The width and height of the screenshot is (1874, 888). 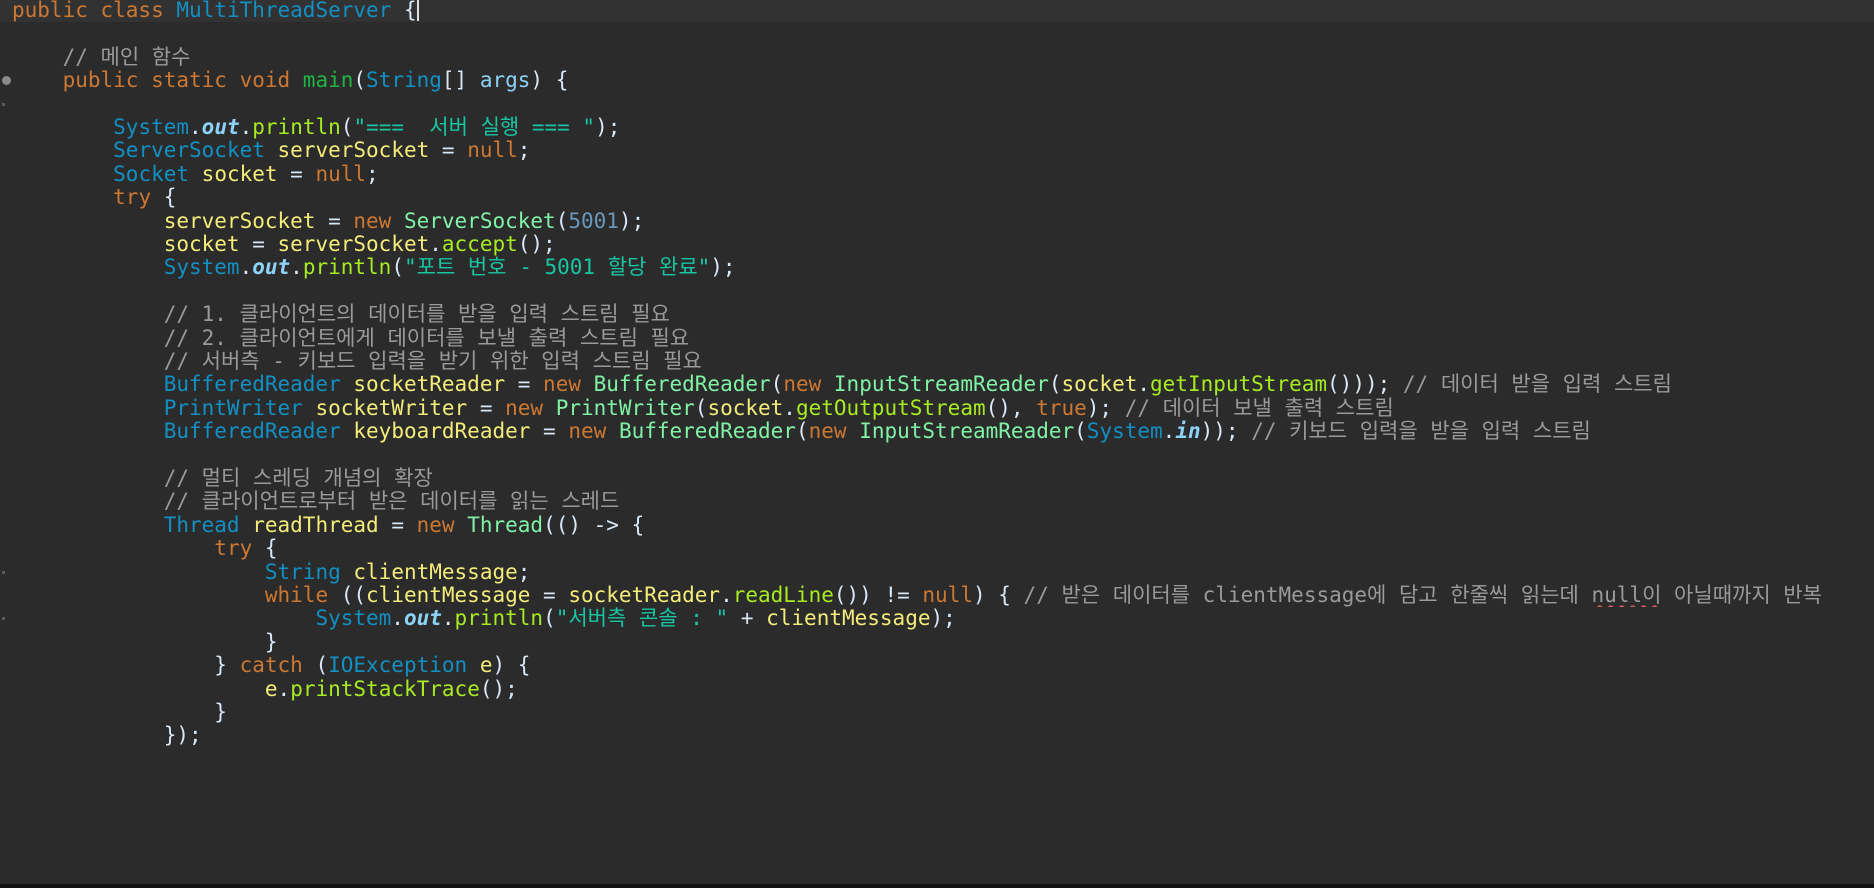 What do you see at coordinates (195, 174) in the screenshot?
I see `code-line-text: Socket socket = null;` at bounding box center [195, 174].